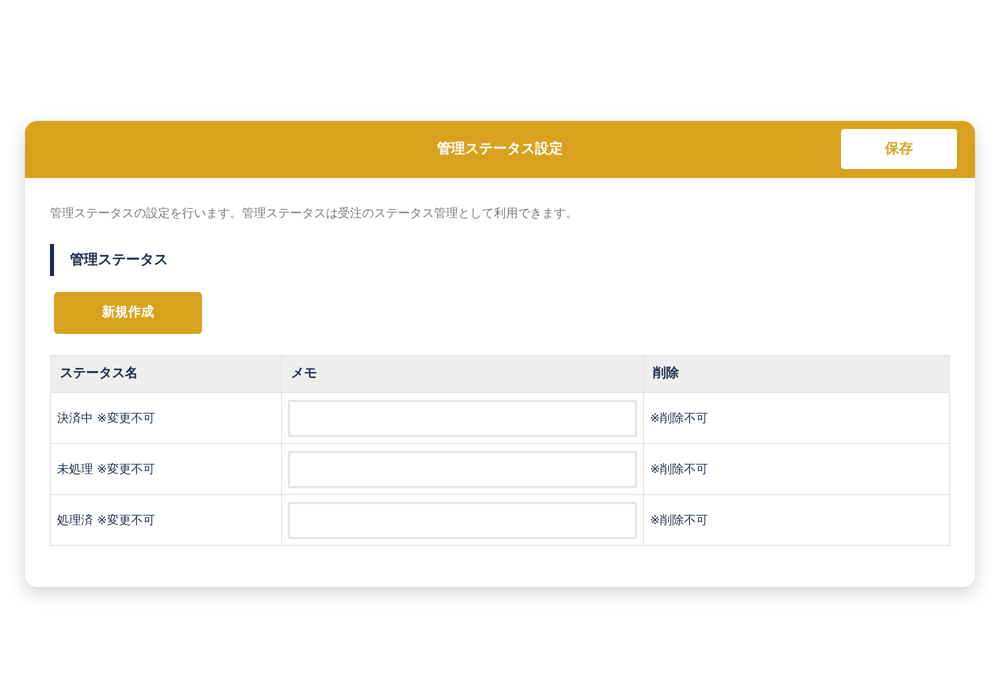 Image resolution: width=1000 pixels, height=700 pixels. I want to click on table-cell: 未処理 ※変更不可, so click(166, 469).